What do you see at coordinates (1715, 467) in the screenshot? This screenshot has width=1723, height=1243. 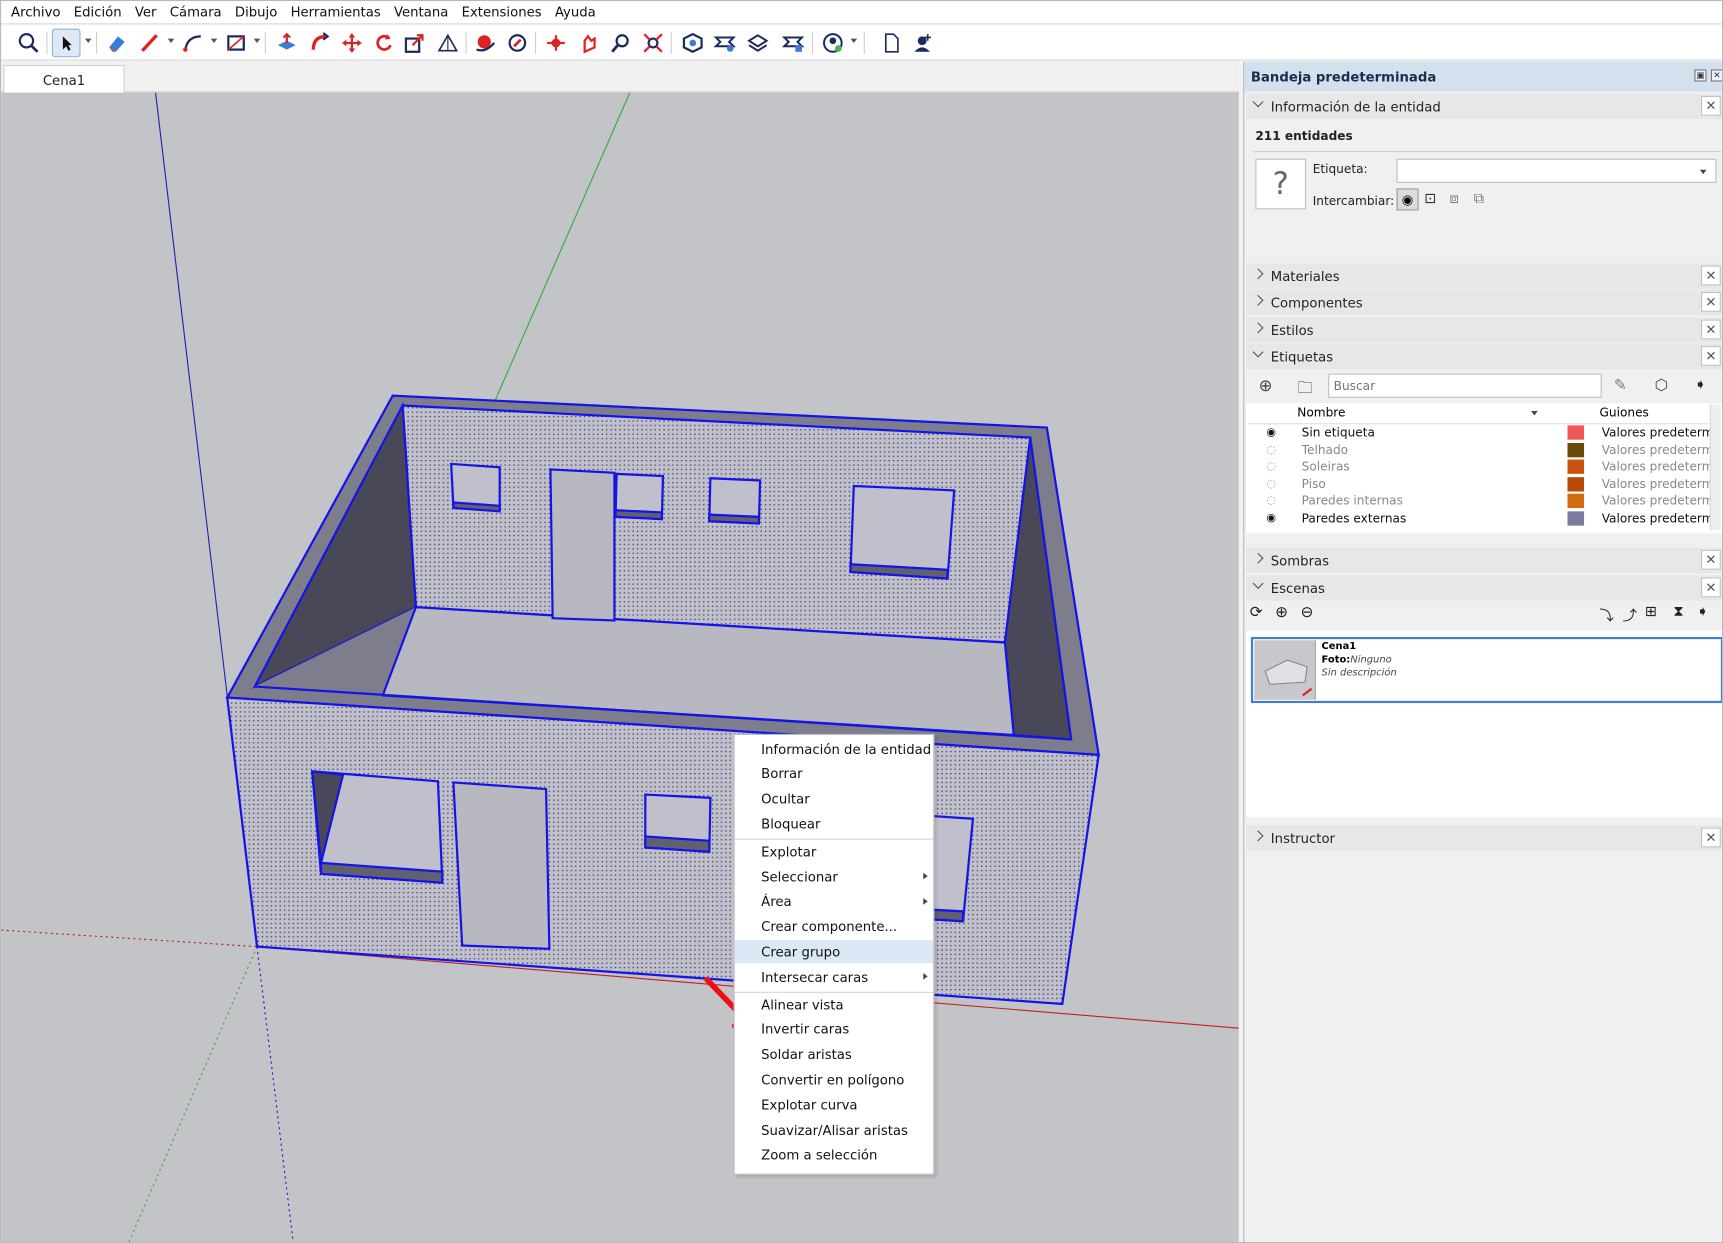 I see `tags-scrollbar` at bounding box center [1715, 467].